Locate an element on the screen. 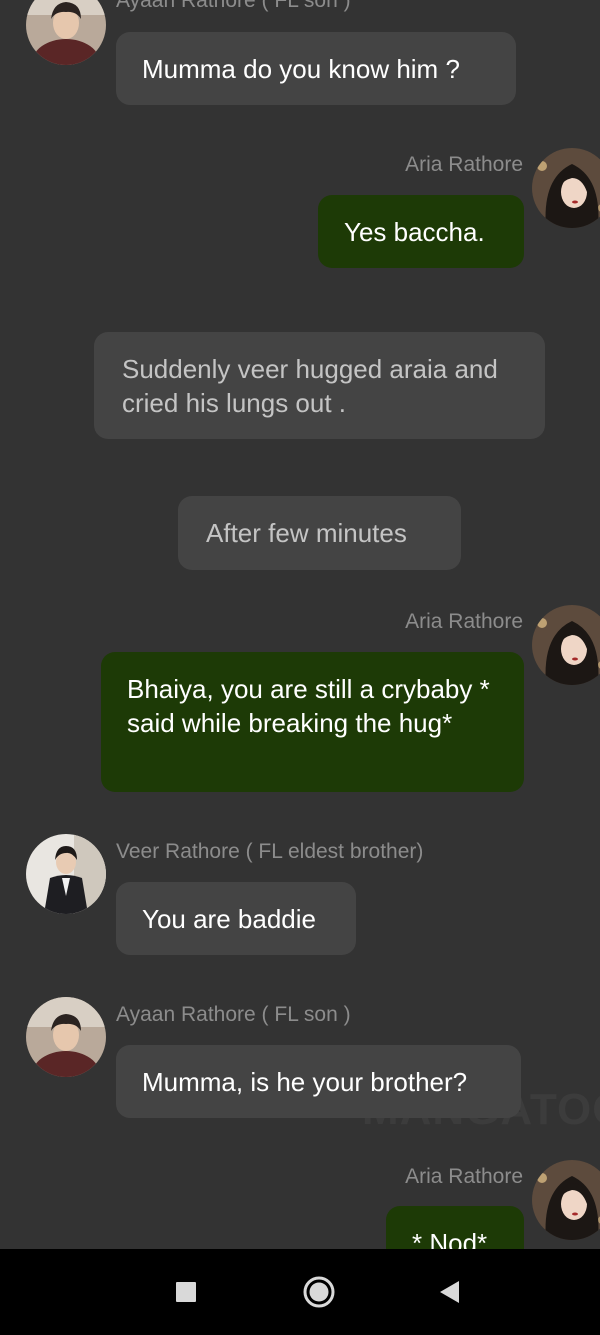  recents-square-icon is located at coordinates (186, 1292).